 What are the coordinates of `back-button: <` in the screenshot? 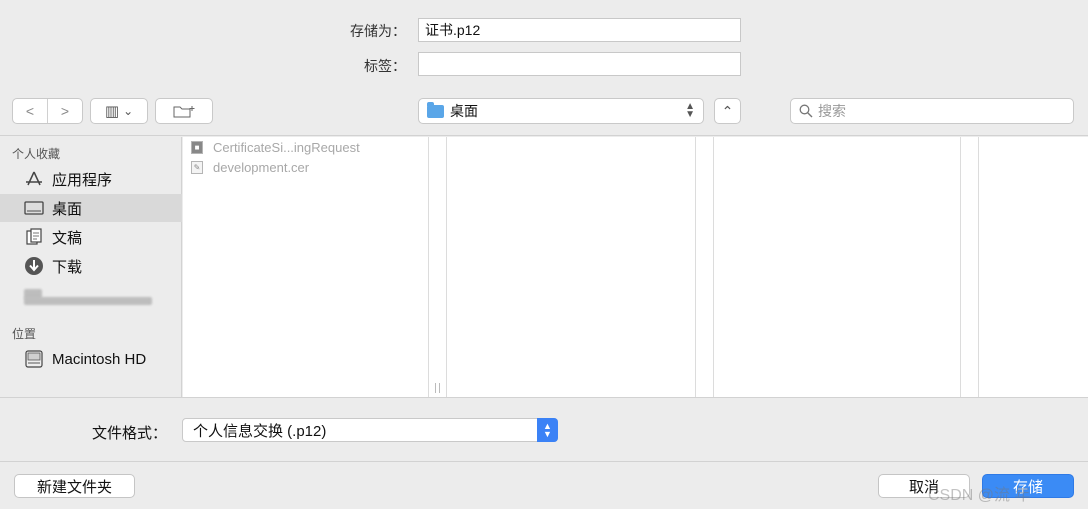 It's located at (30, 111).